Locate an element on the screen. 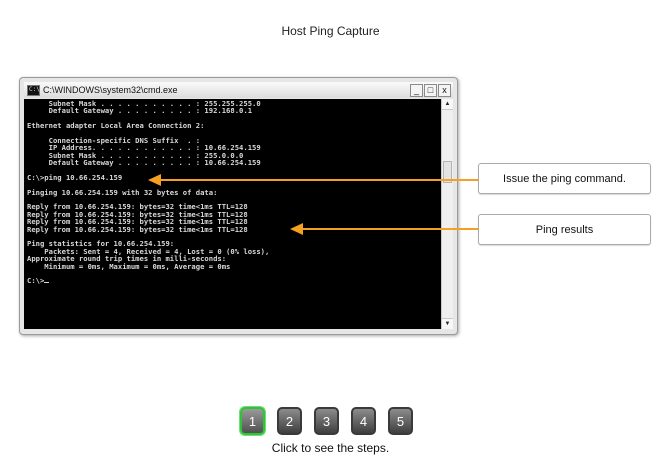  scroll-thumb is located at coordinates (447, 172).